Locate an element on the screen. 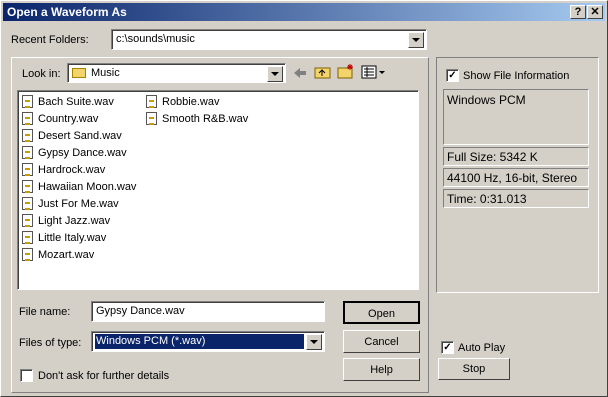 The width and height of the screenshot is (608, 397). file-list-item: Bach Suite.wav is located at coordinates (78, 102).